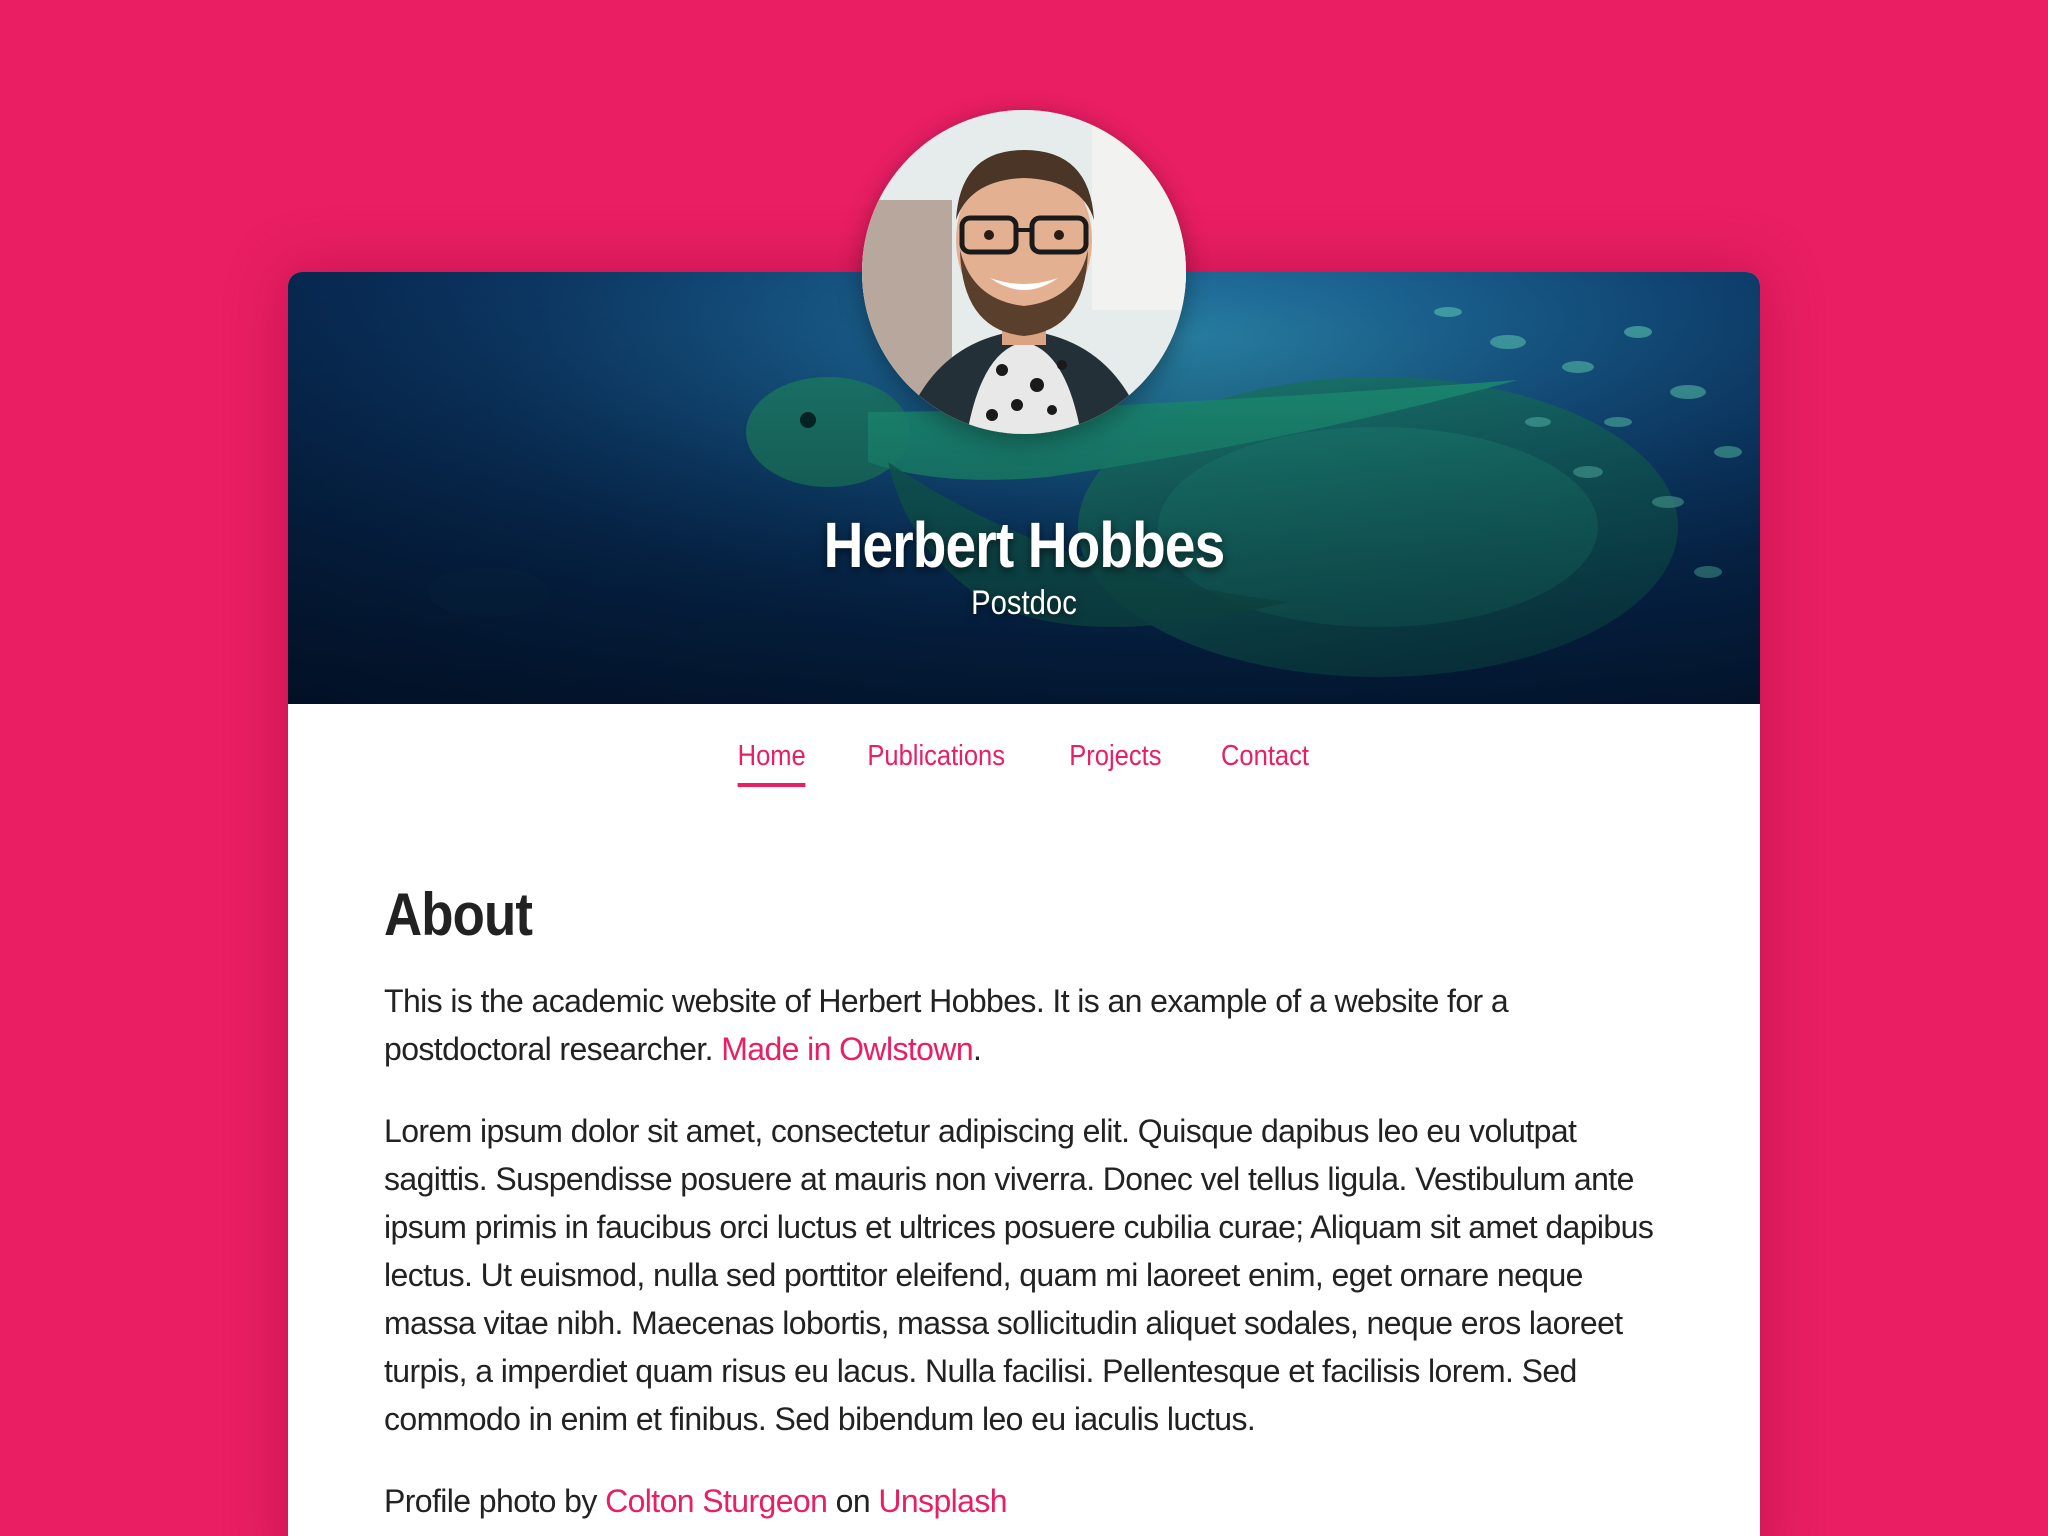 This screenshot has width=2048, height=1536. What do you see at coordinates (1115, 763) in the screenshot?
I see `nav-projects: Projects` at bounding box center [1115, 763].